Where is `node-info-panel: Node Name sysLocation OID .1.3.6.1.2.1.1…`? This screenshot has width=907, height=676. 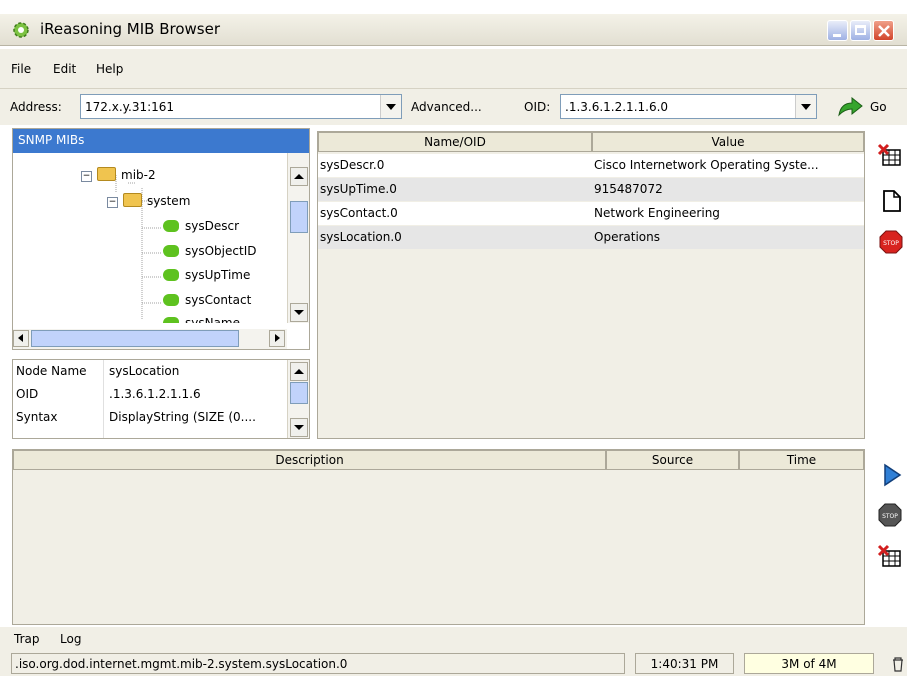 node-info-panel: Node Name sysLocation OID .1.3.6.1.2.1.1… is located at coordinates (161, 399).